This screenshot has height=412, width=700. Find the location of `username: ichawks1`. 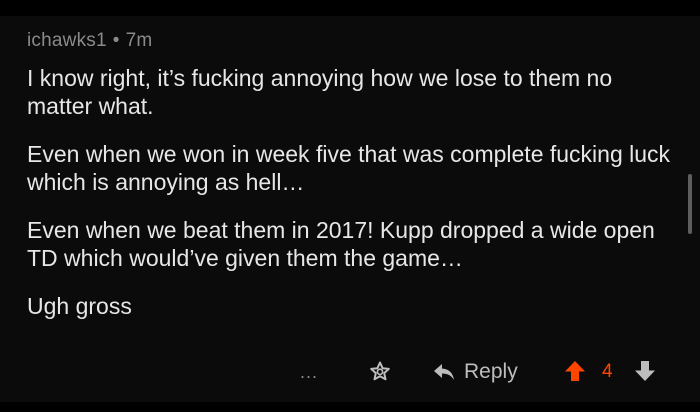

username: ichawks1 is located at coordinates (67, 40).